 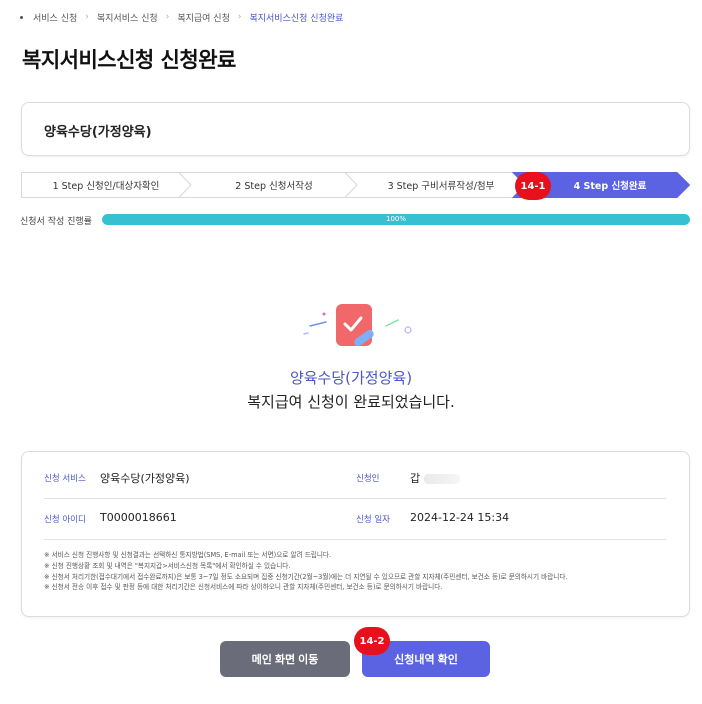 I want to click on progress-label: 신청서 작성 진행률, so click(x=56, y=222).